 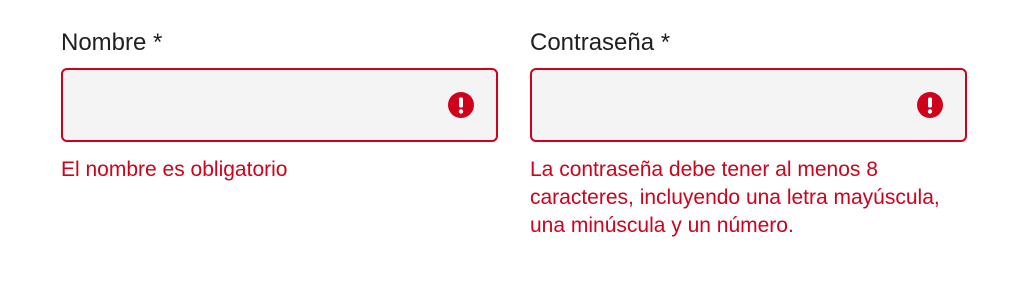 I want to click on password-label: Contraseña *, so click(x=600, y=42).